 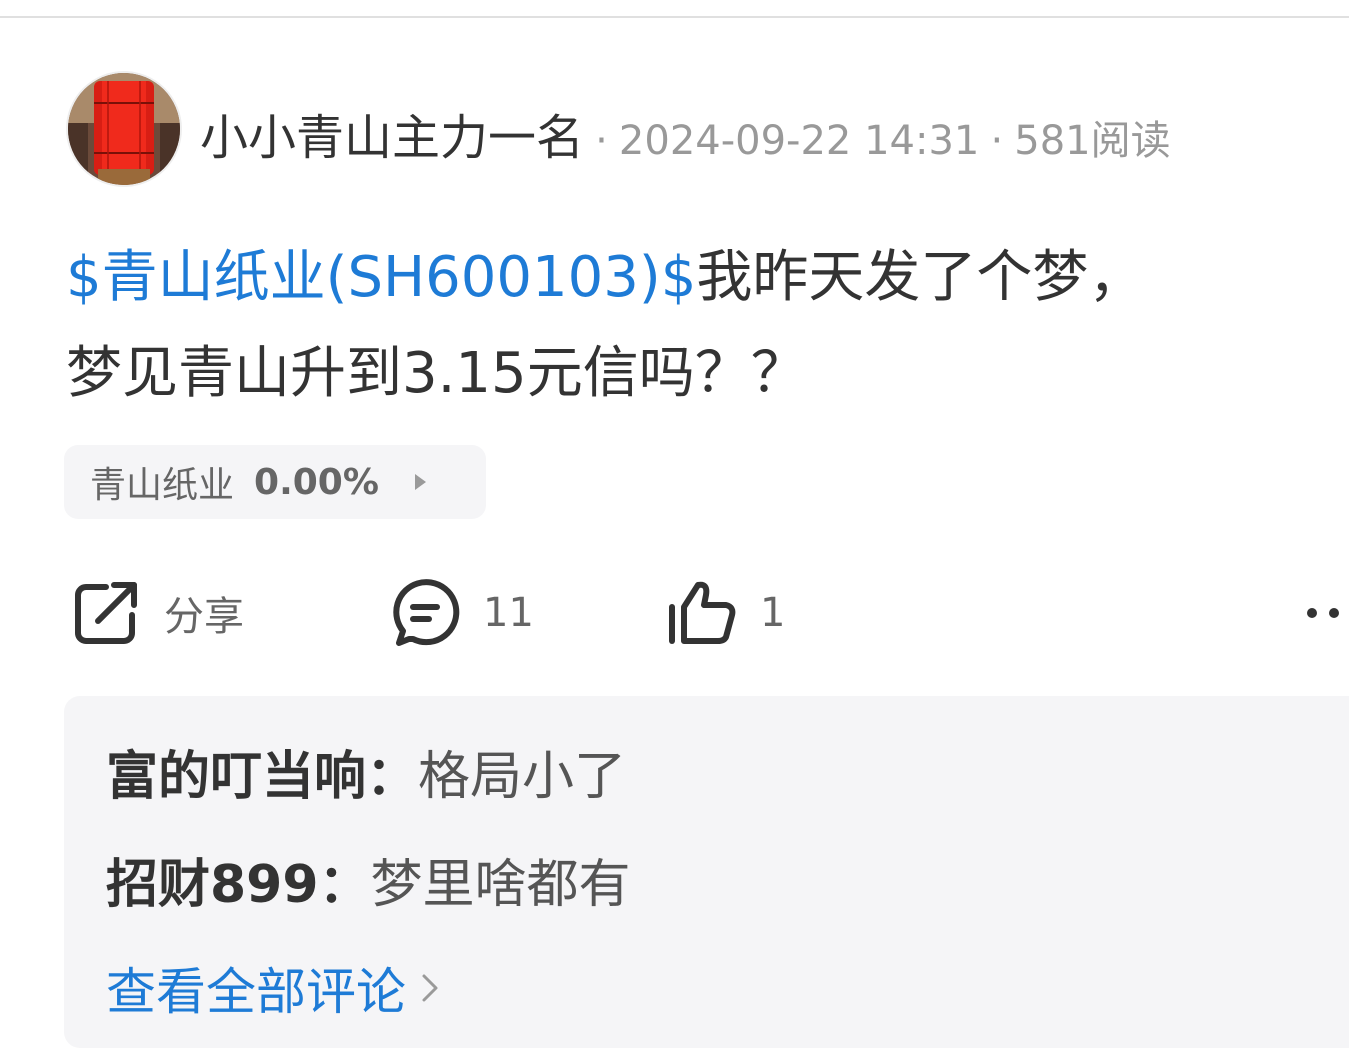 What do you see at coordinates (1323, 613) in the screenshot?
I see `more-icon` at bounding box center [1323, 613].